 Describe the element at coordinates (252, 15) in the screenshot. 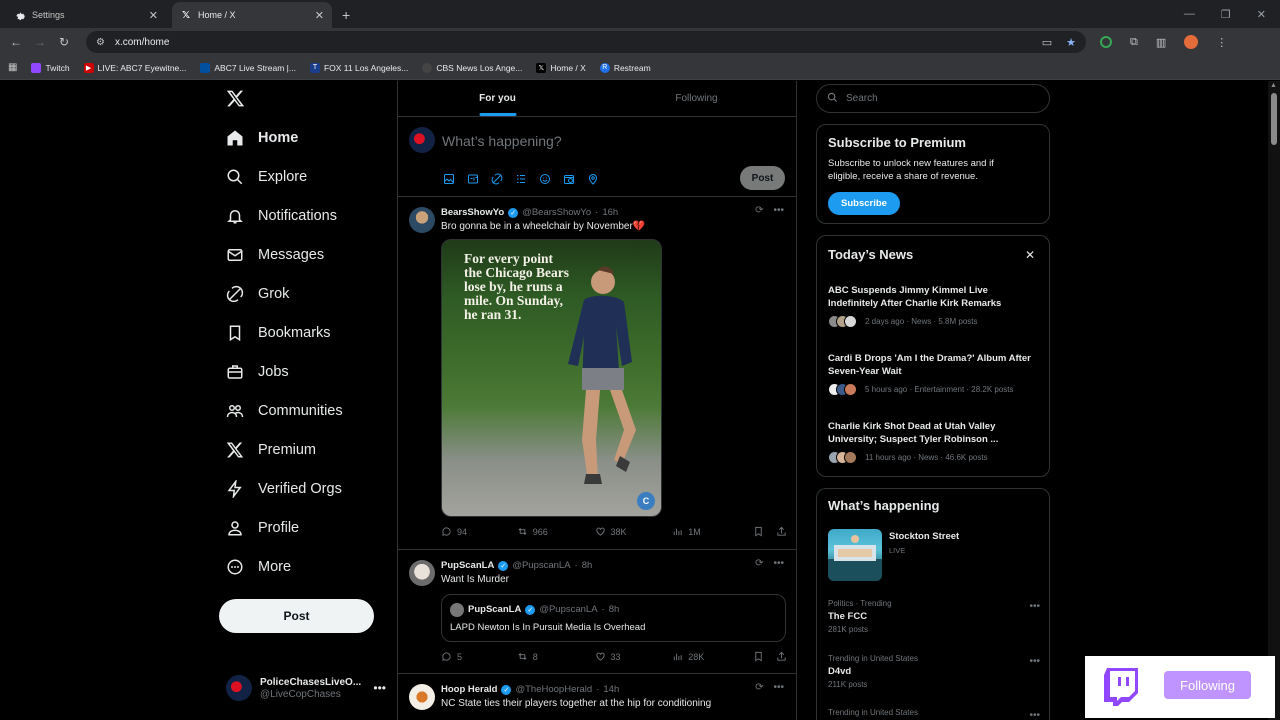

I see `browser-tab-home-x: 𝕏 Home / X ✕` at that location.